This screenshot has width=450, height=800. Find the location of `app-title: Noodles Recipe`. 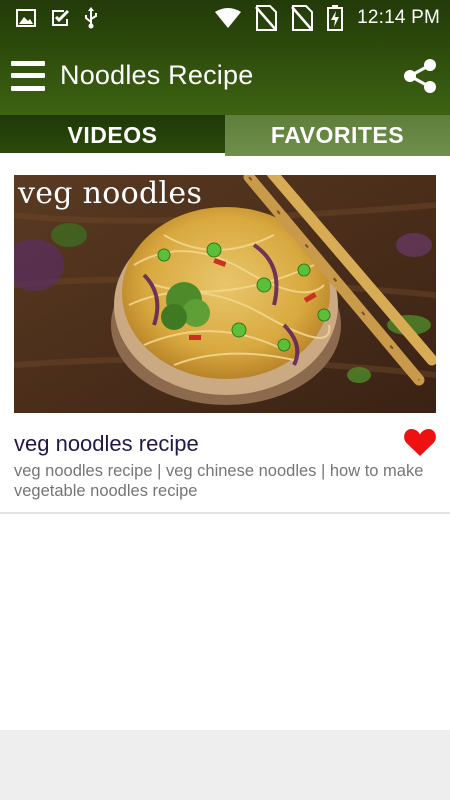

app-title: Noodles Recipe is located at coordinates (157, 75).